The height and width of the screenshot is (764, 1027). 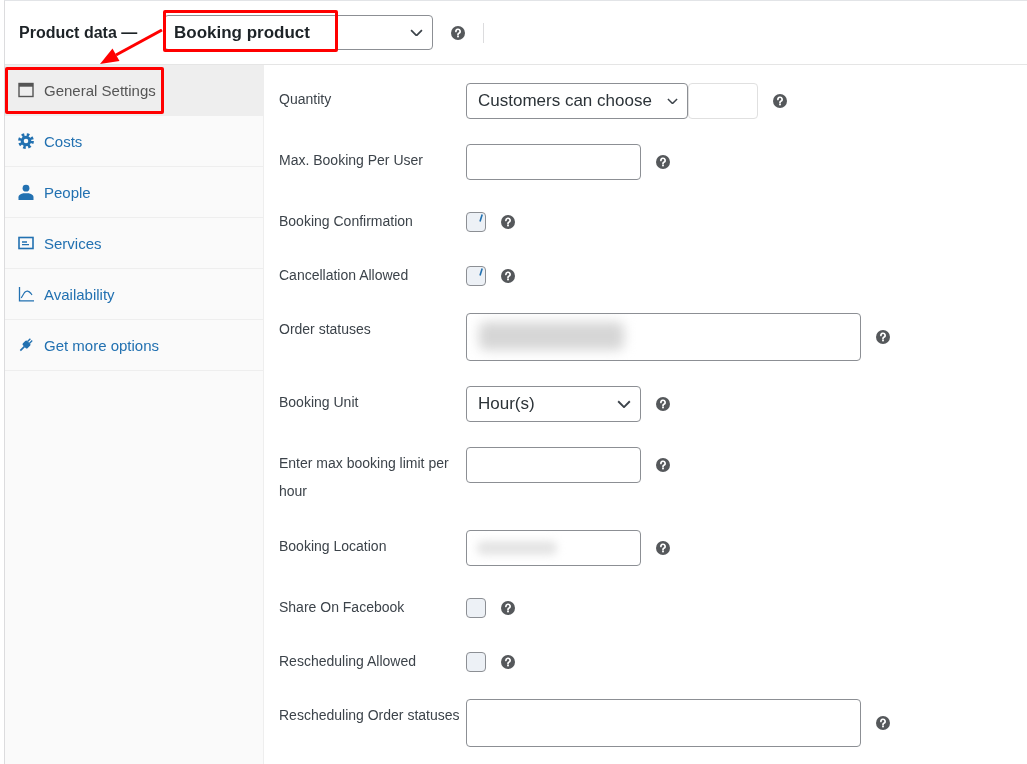 What do you see at coordinates (333, 546) in the screenshot?
I see `field-label: Booking Location` at bounding box center [333, 546].